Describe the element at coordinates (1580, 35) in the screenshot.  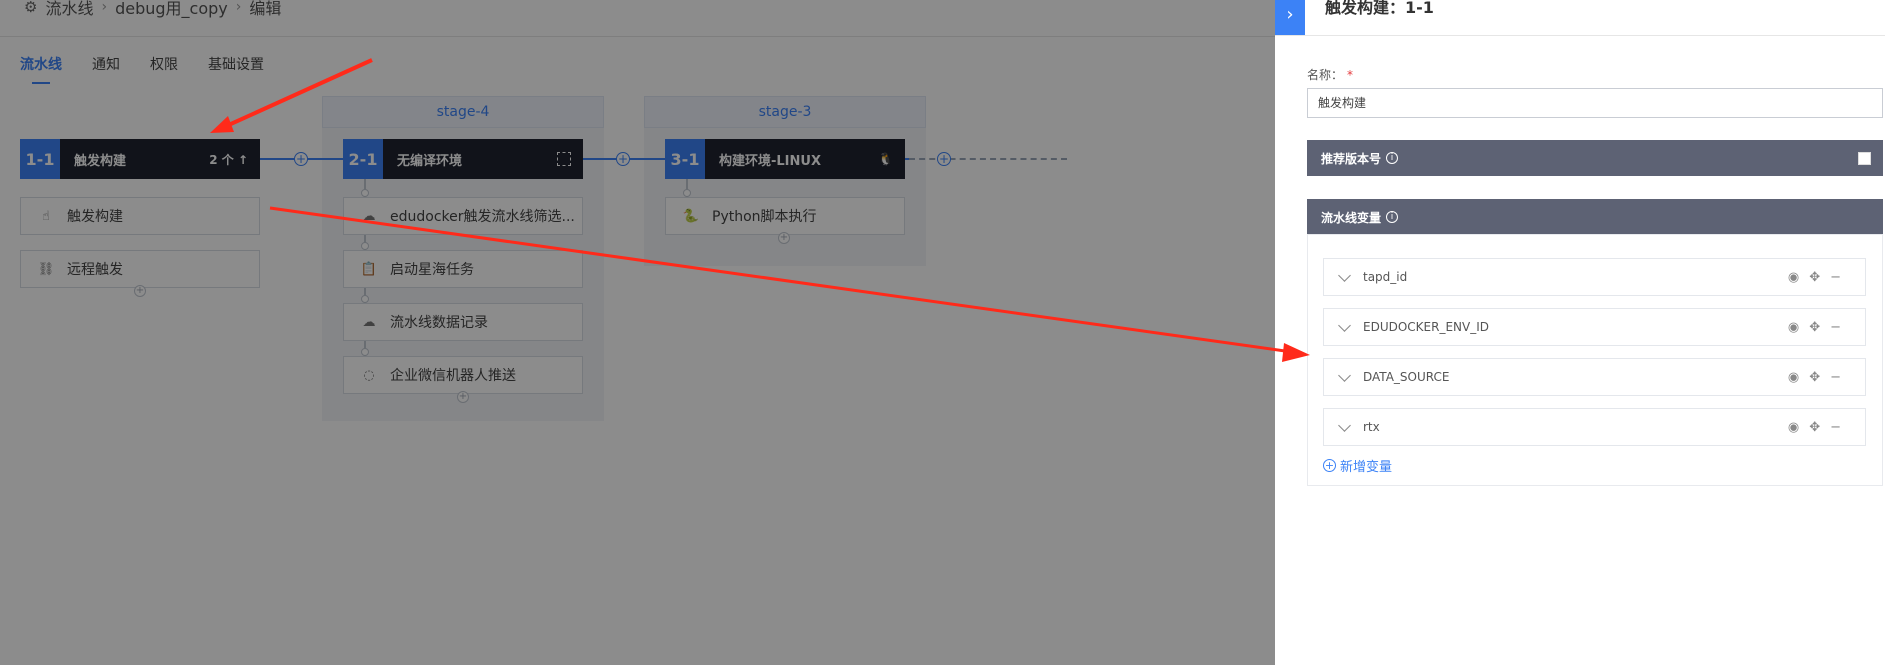
I see `panel-divider` at that location.